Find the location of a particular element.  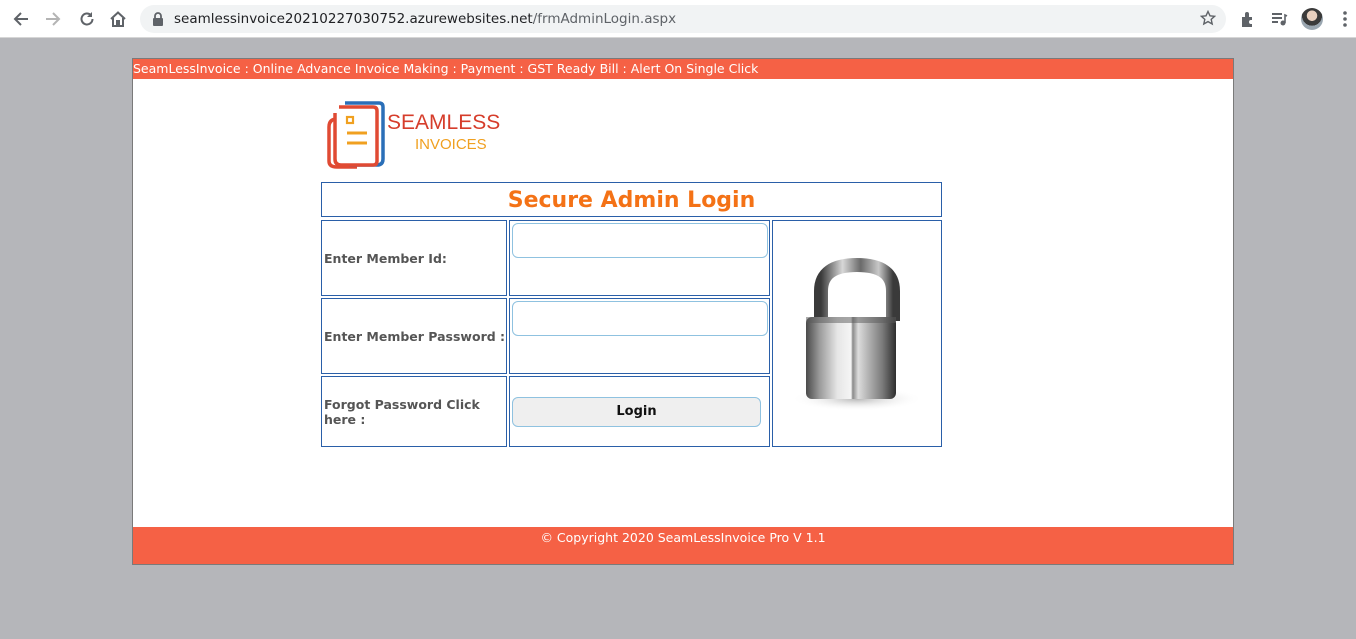

avatar is located at coordinates (1312, 19).